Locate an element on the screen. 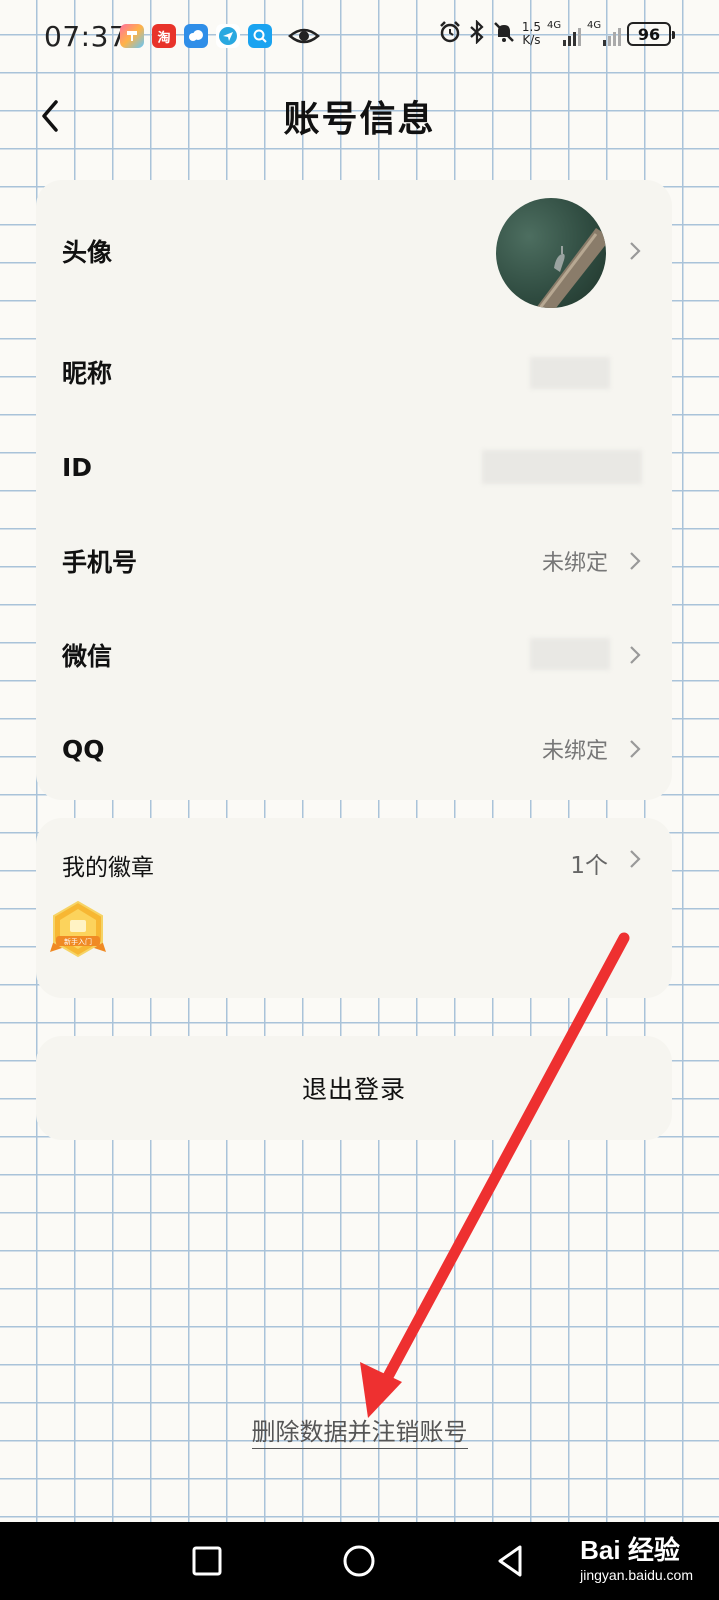 The width and height of the screenshot is (719, 1600). network-type-1: 4G is located at coordinates (554, 25).